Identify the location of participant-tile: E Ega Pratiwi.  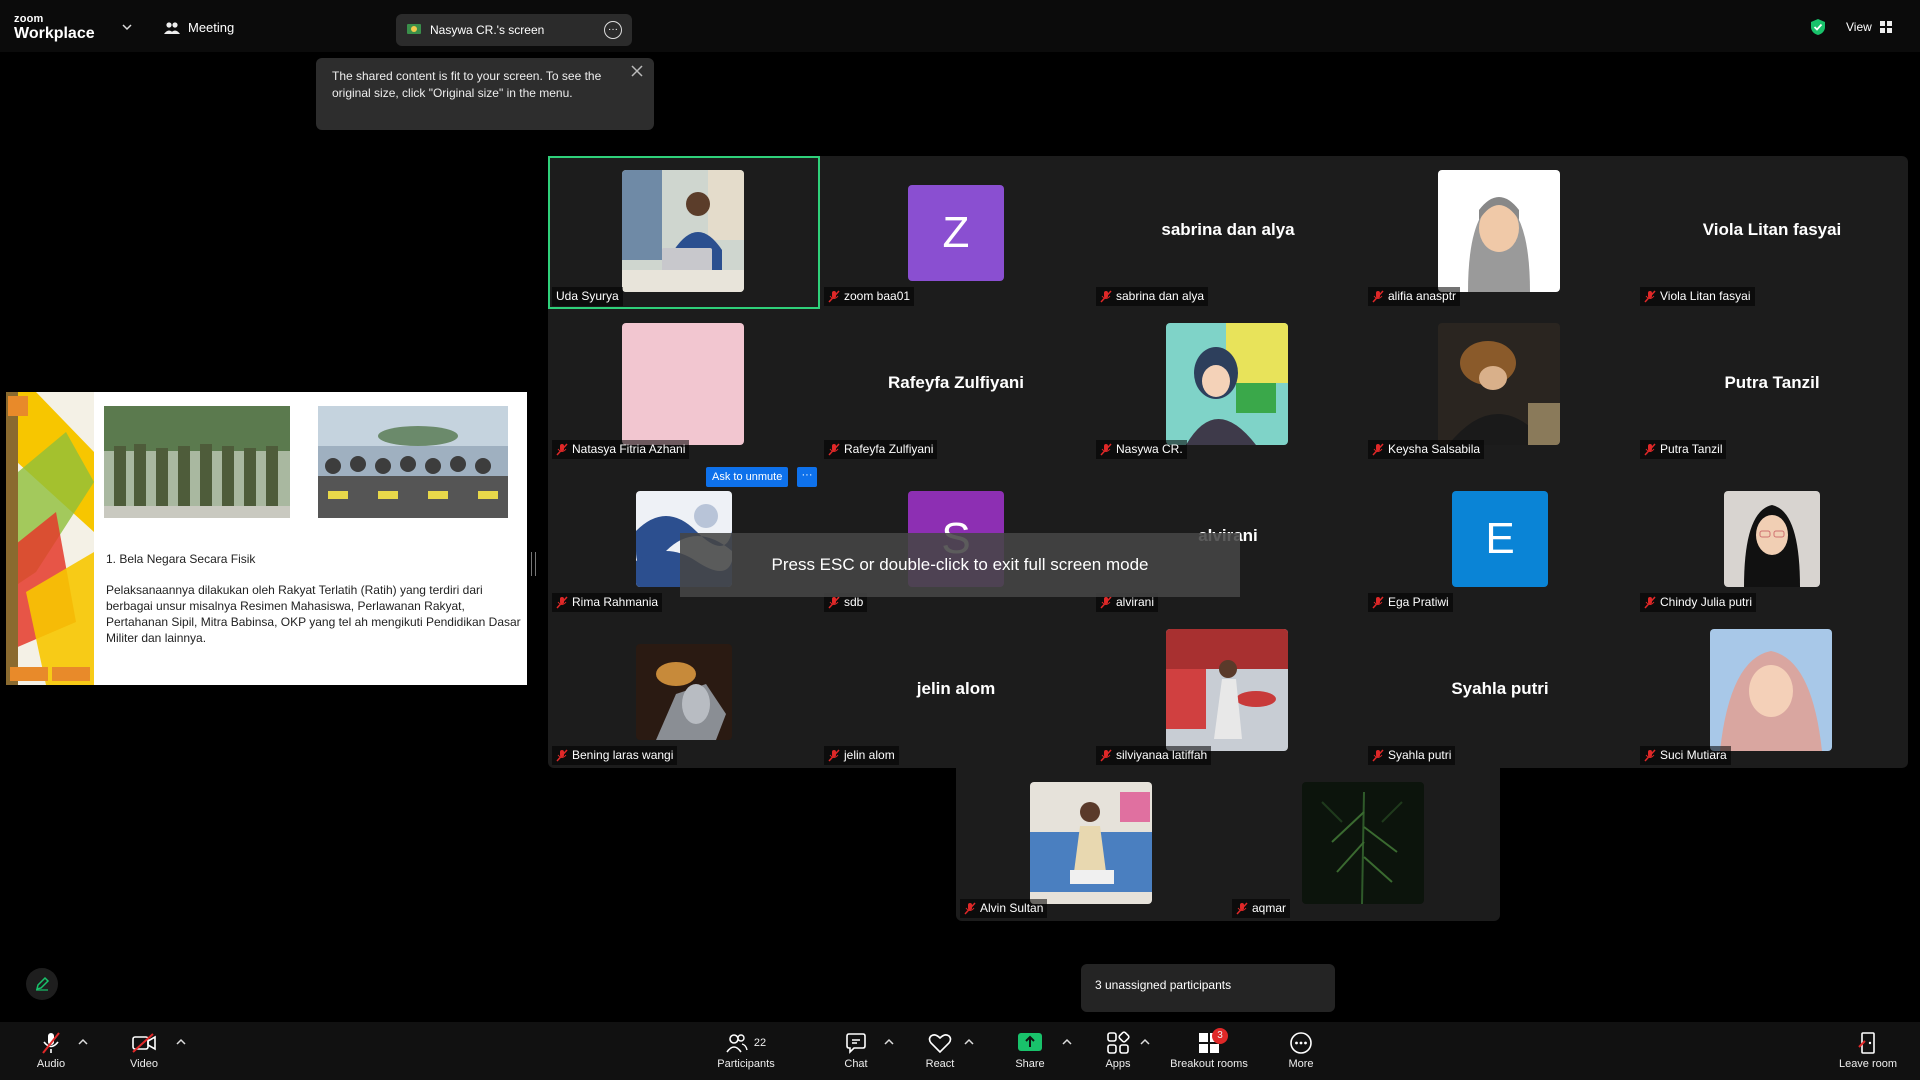
(1500, 538).